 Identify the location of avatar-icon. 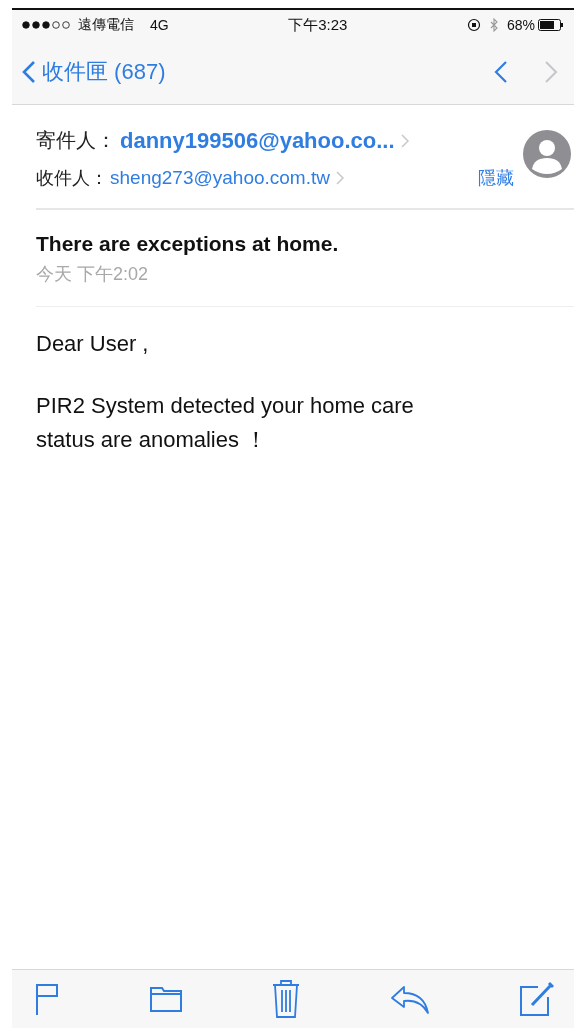
(547, 154).